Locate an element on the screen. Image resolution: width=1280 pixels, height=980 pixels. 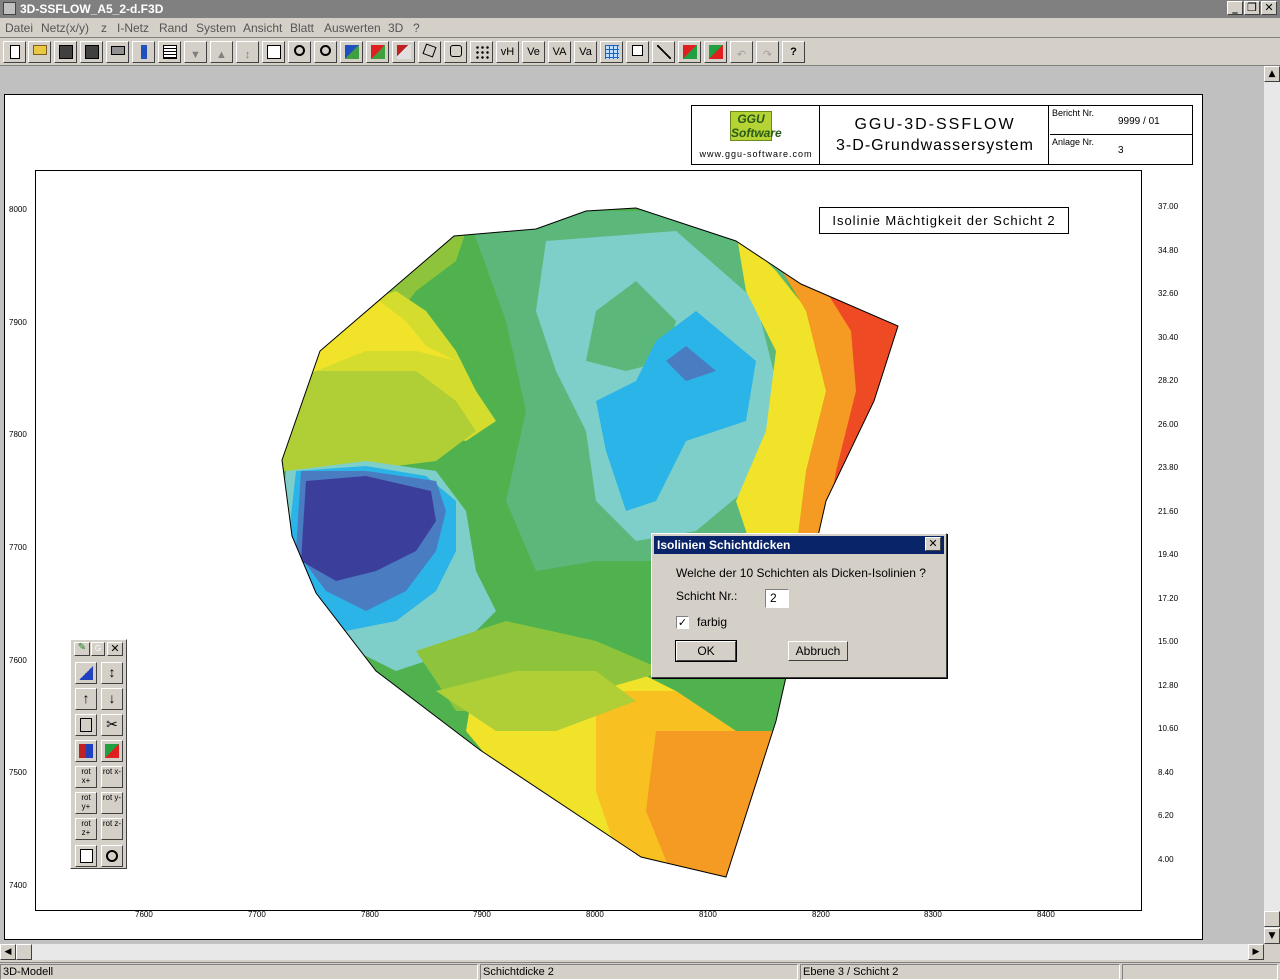
zoom-out-button is located at coordinates (299, 52).